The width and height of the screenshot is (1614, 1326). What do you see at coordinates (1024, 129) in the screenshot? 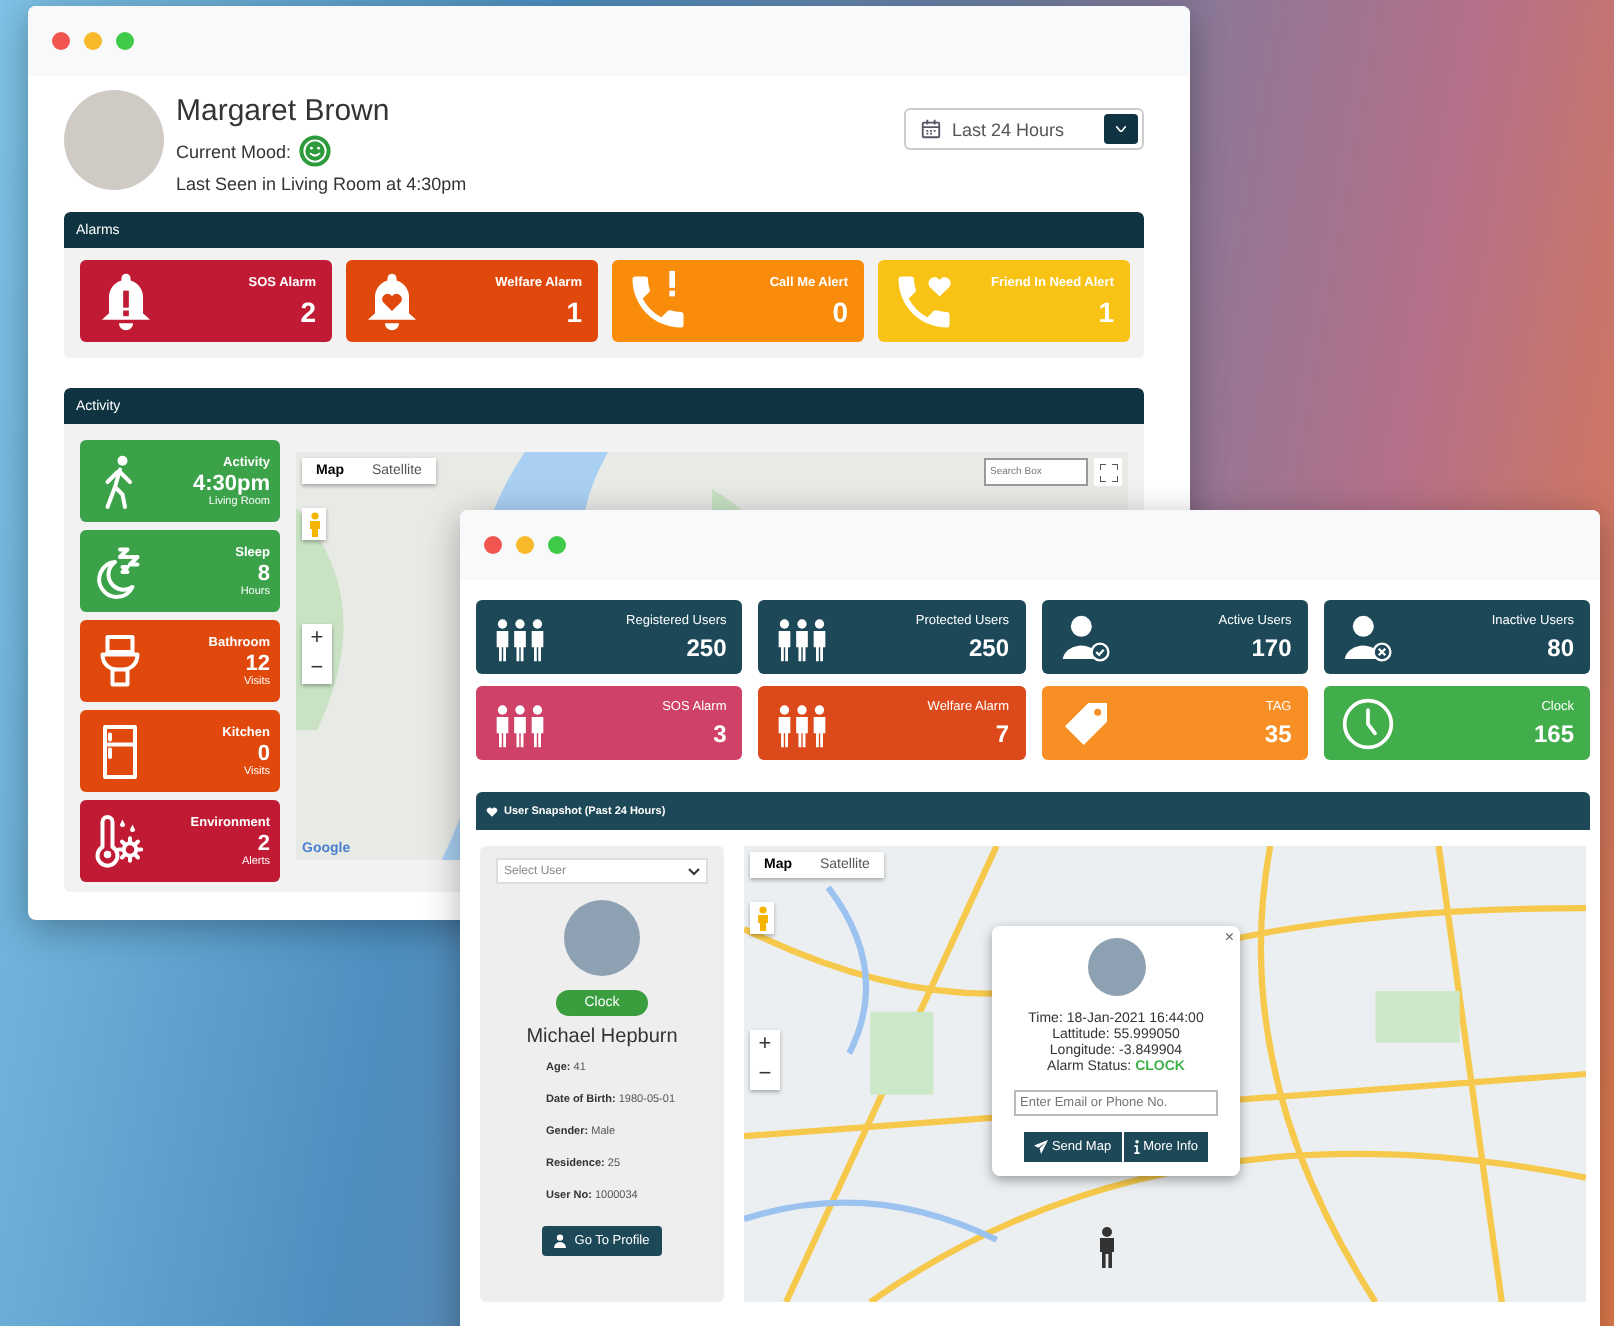
I see `period-dropdown: Last 24 Hours` at bounding box center [1024, 129].